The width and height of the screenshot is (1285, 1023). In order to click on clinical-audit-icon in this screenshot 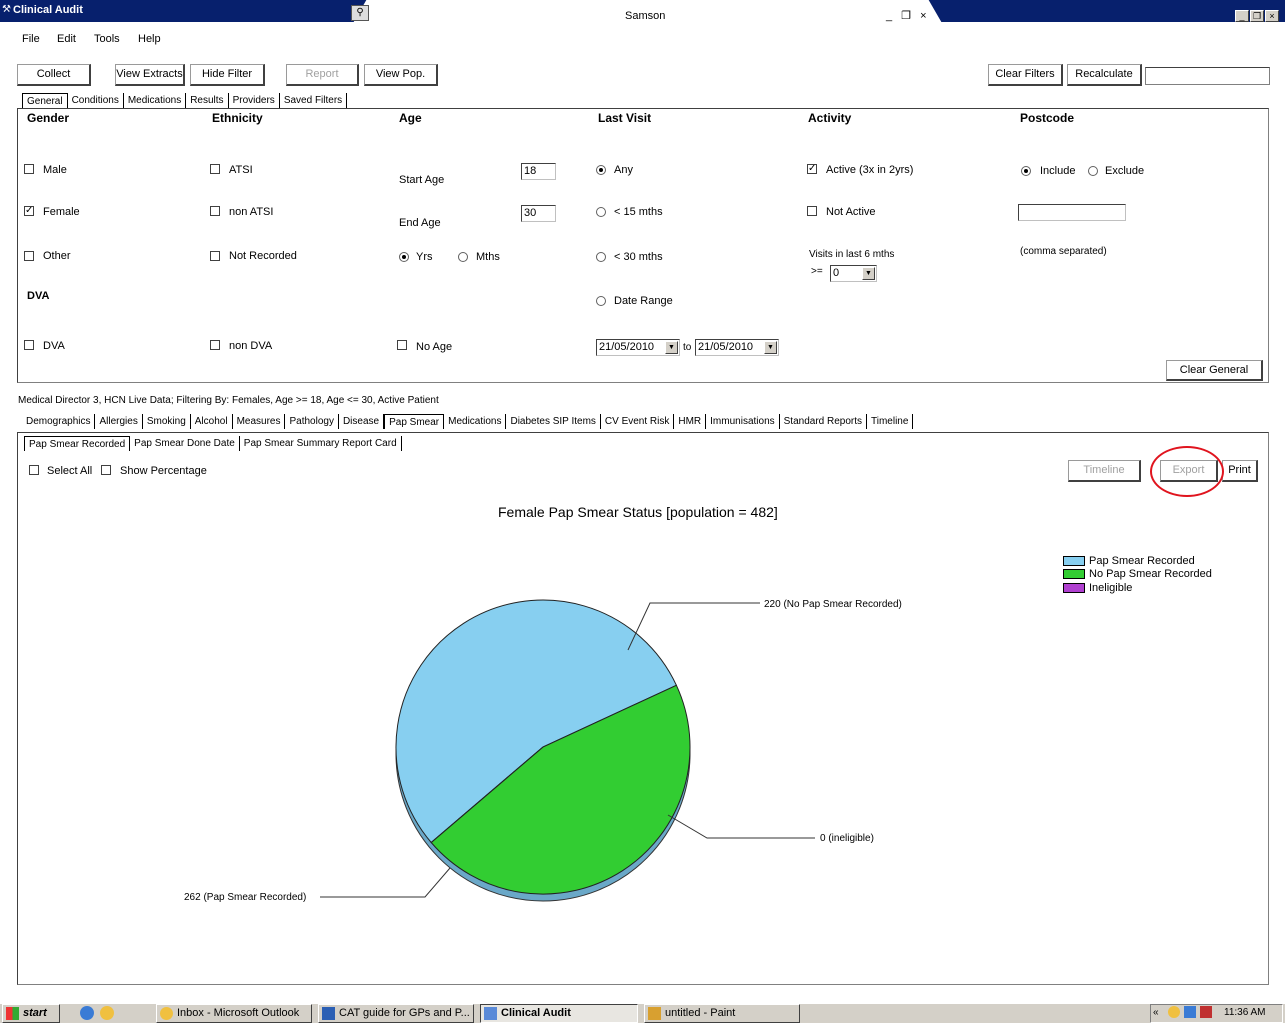, I will do `click(490, 1013)`.